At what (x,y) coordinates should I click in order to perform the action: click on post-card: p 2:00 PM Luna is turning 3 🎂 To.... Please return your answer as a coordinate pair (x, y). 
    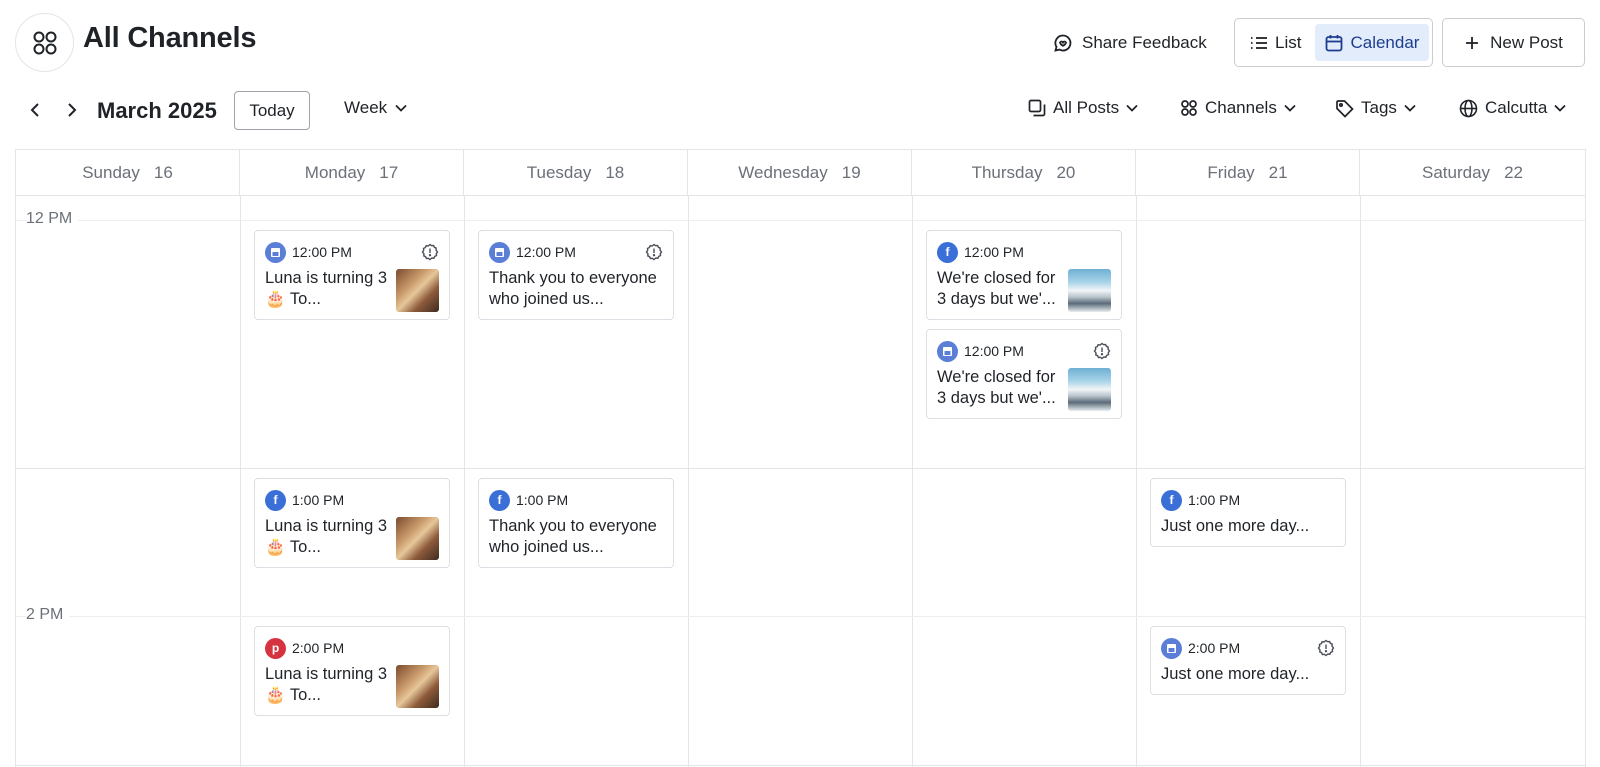
    Looking at the image, I should click on (352, 671).